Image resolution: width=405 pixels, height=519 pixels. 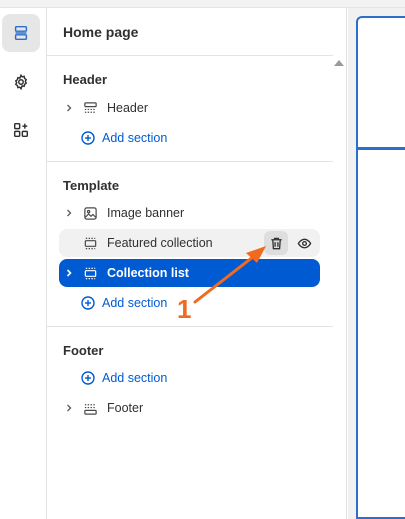 I want to click on trash-icon, so click(x=276, y=243).